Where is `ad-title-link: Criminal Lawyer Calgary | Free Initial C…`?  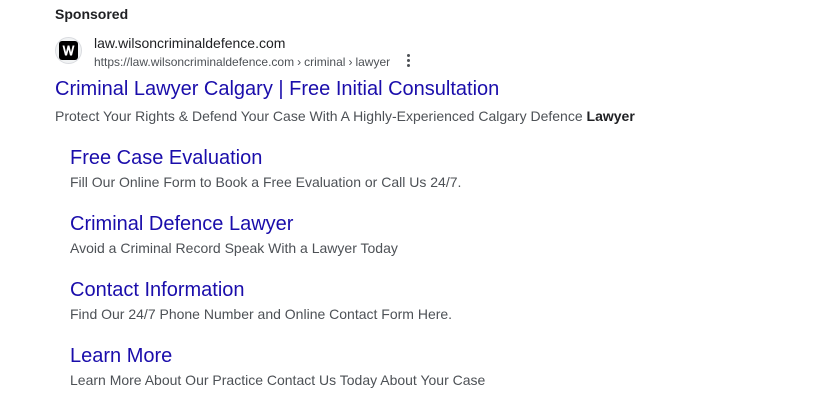
ad-title-link: Criminal Lawyer Calgary | Free Initial C… is located at coordinates (277, 89).